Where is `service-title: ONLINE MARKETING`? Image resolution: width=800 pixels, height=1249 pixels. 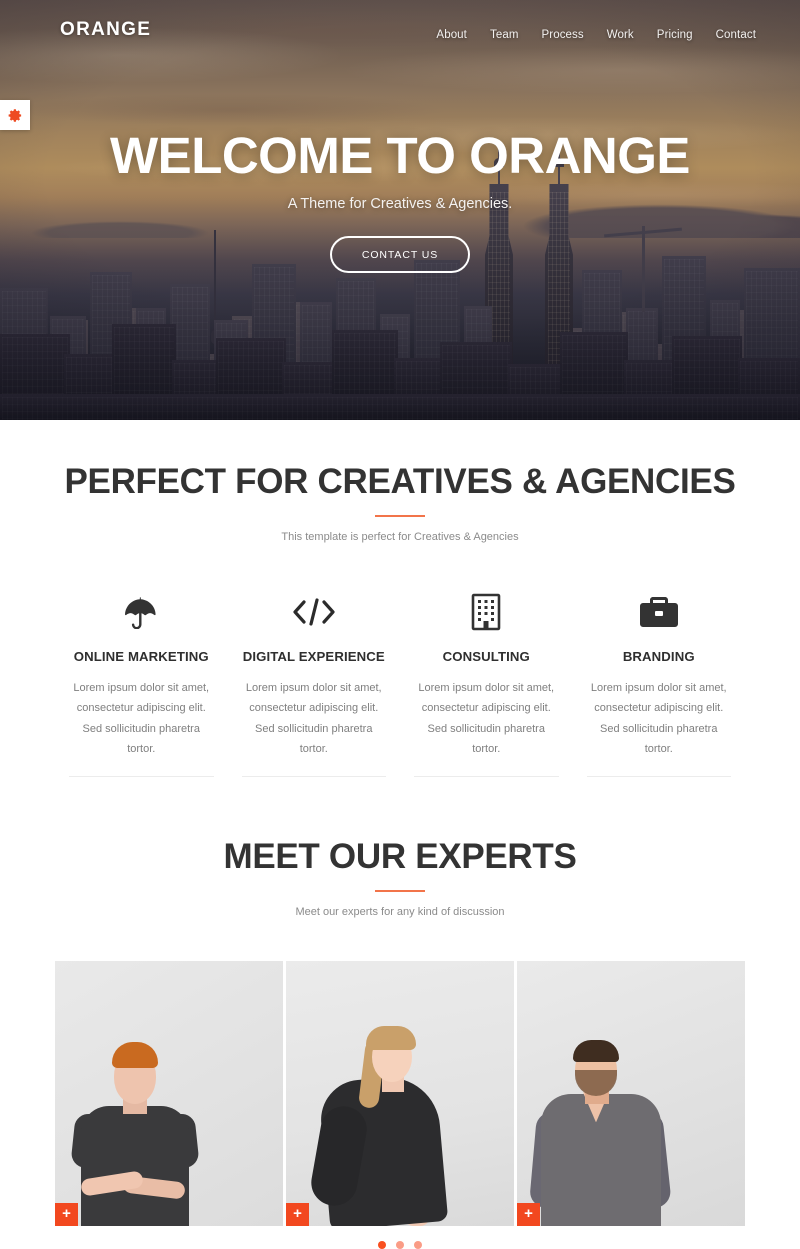 service-title: ONLINE MARKETING is located at coordinates (141, 656).